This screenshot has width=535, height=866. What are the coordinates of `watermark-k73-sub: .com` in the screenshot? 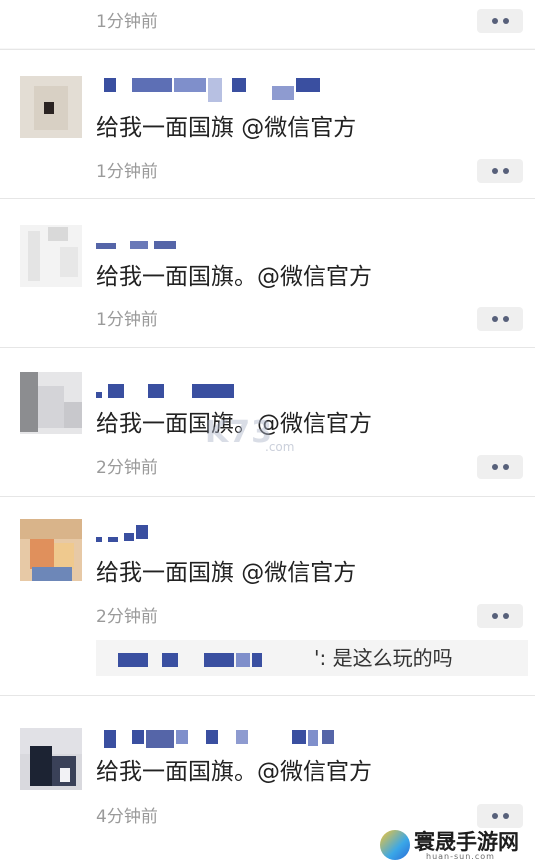 It's located at (280, 447).